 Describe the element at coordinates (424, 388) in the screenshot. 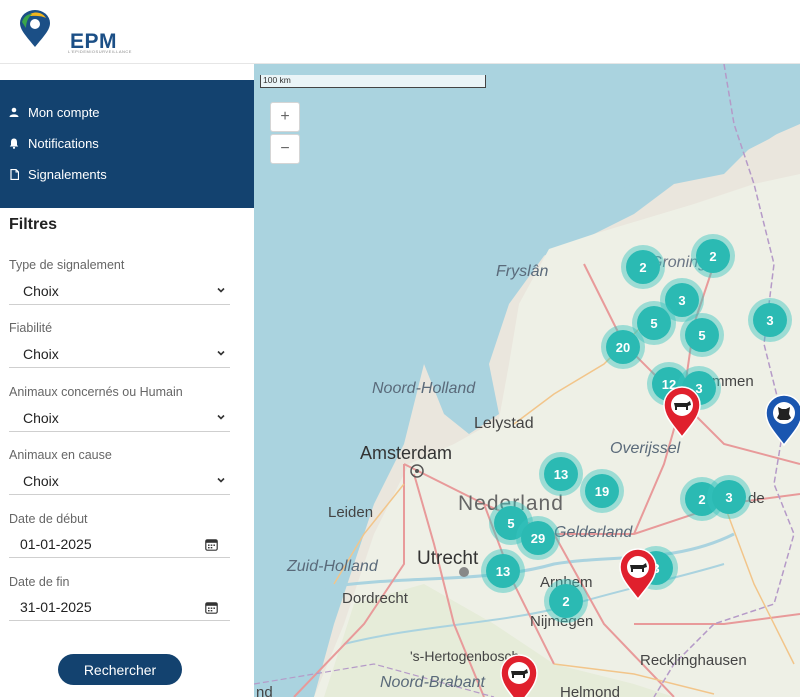

I see `place-label-noord-holland: Noord-Holland` at that location.